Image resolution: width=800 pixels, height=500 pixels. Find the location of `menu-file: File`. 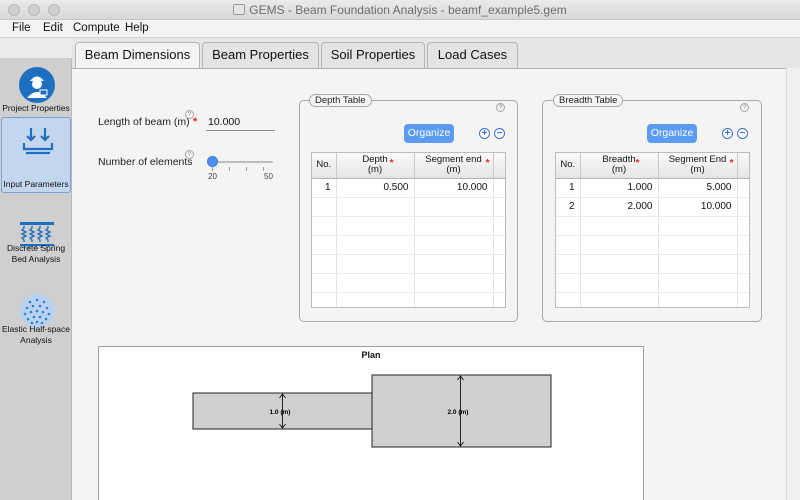

menu-file: File is located at coordinates (21, 28).